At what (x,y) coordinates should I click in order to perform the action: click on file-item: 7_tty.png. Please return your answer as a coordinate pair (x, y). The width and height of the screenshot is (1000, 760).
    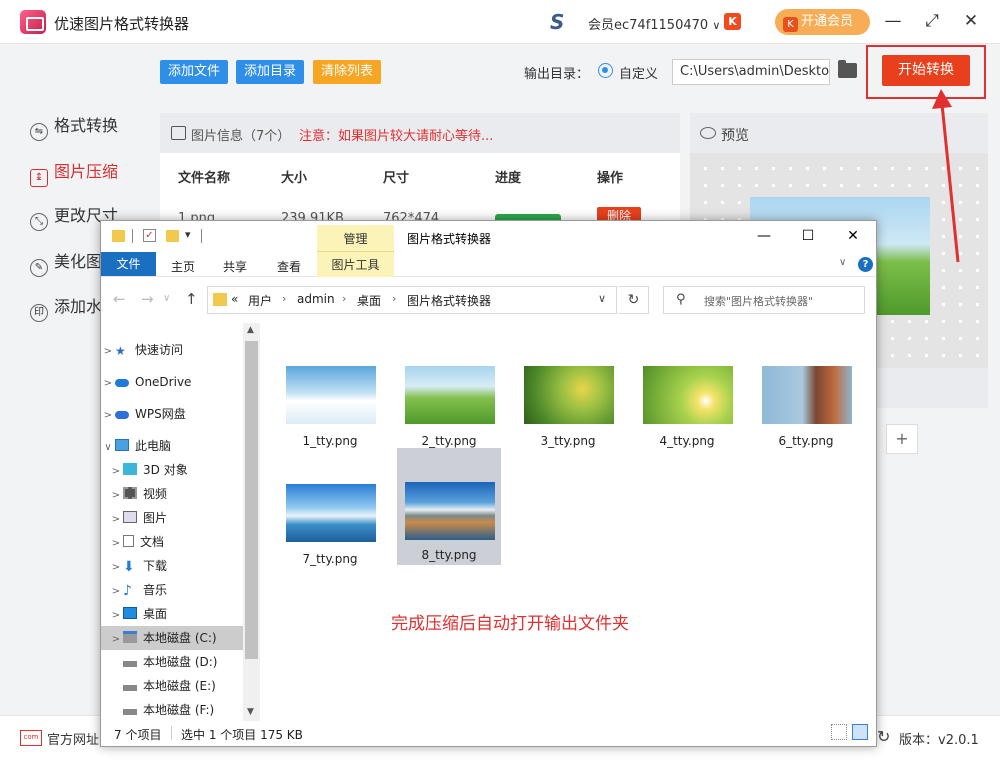
    Looking at the image, I should click on (330, 534).